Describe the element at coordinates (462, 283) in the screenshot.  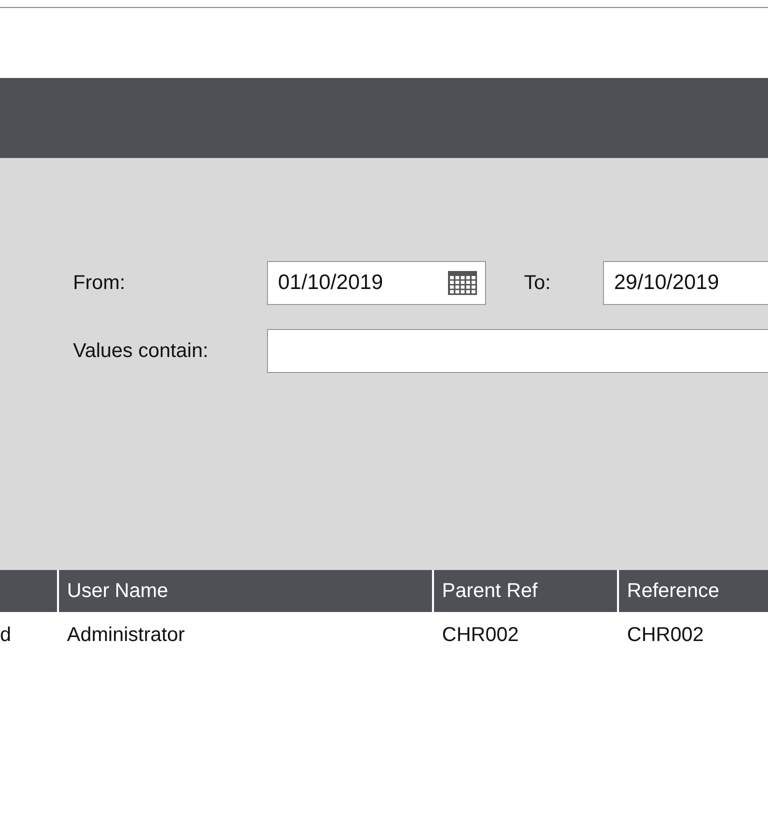
I see `calendar-icon` at that location.